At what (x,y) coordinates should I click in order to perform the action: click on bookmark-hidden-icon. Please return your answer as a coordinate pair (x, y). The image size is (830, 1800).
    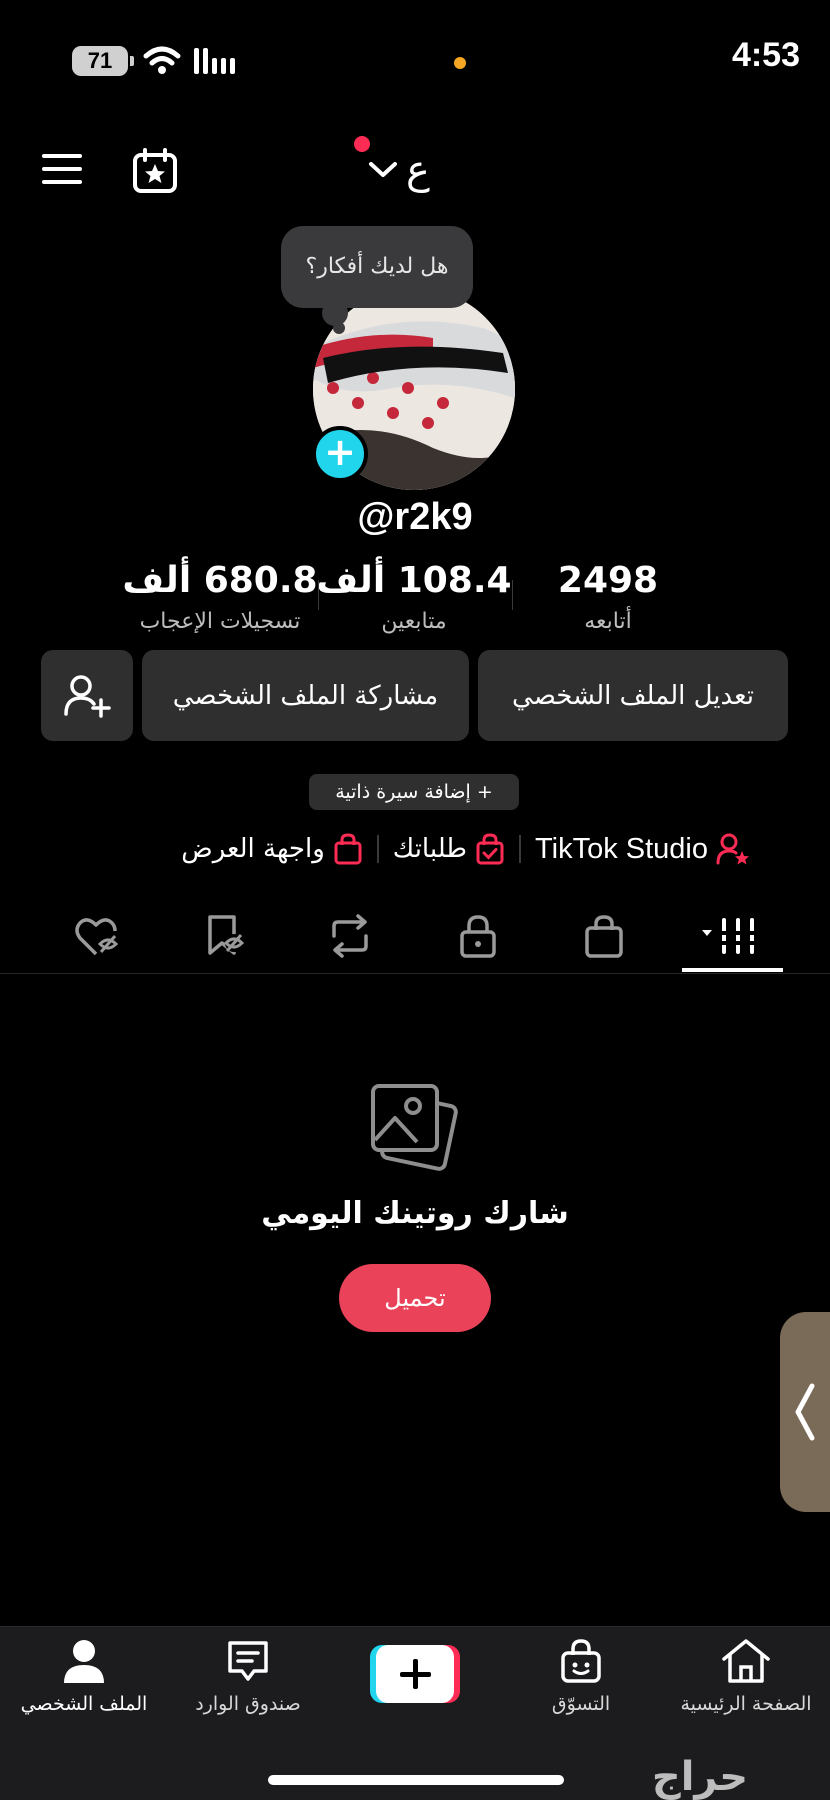
    Looking at the image, I should click on (224, 936).